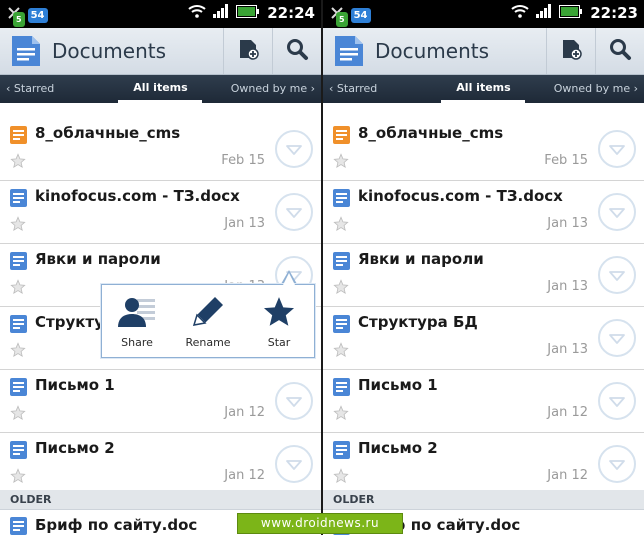 This screenshot has height=535, width=644. I want to click on document-date: Feb 15, so click(243, 160).